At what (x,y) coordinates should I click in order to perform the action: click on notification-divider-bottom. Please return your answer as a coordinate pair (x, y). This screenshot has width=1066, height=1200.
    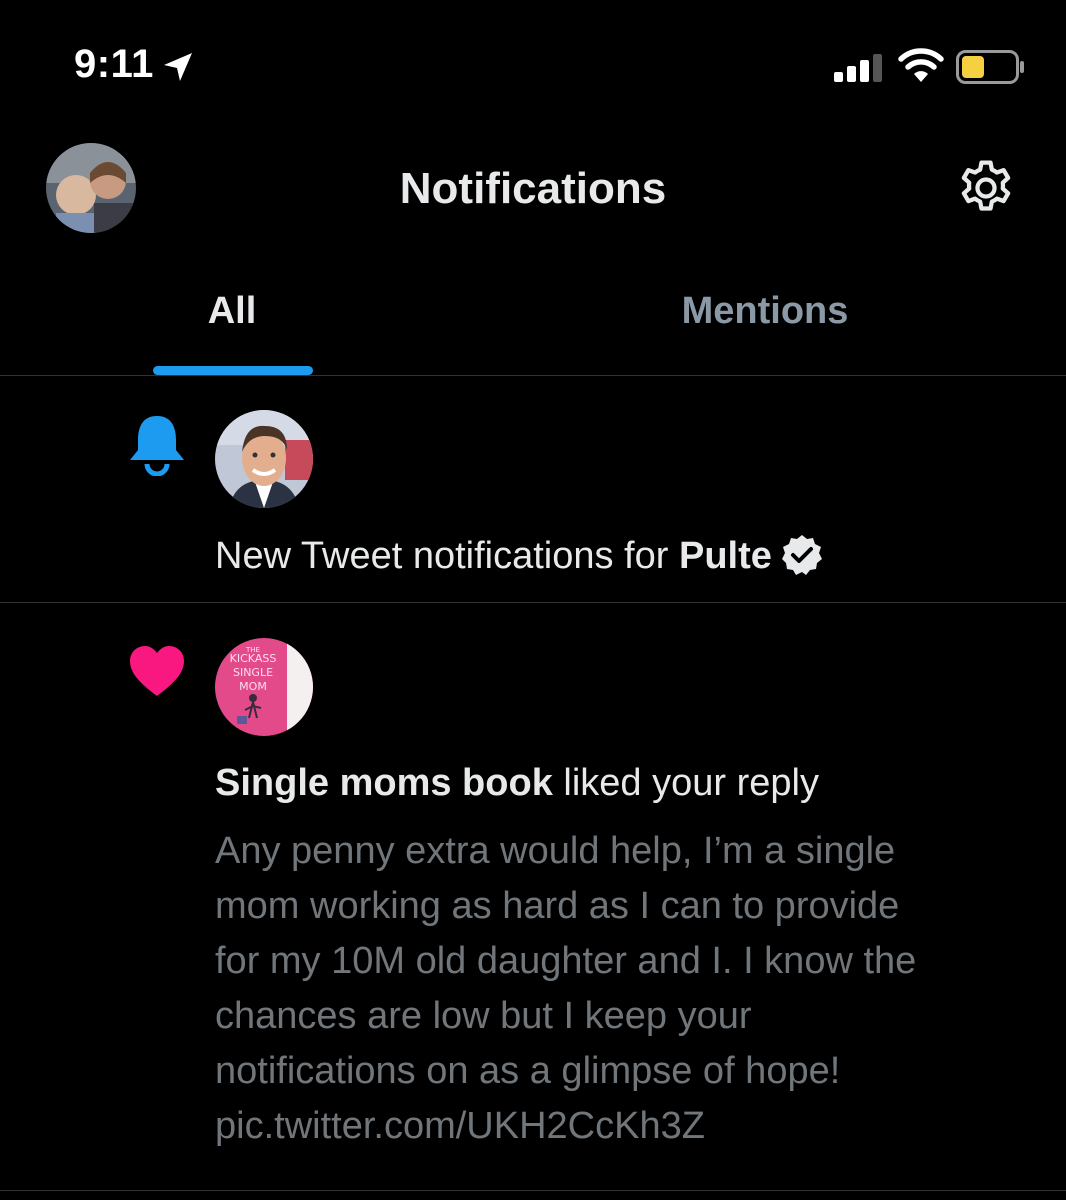
    Looking at the image, I should click on (533, 1190).